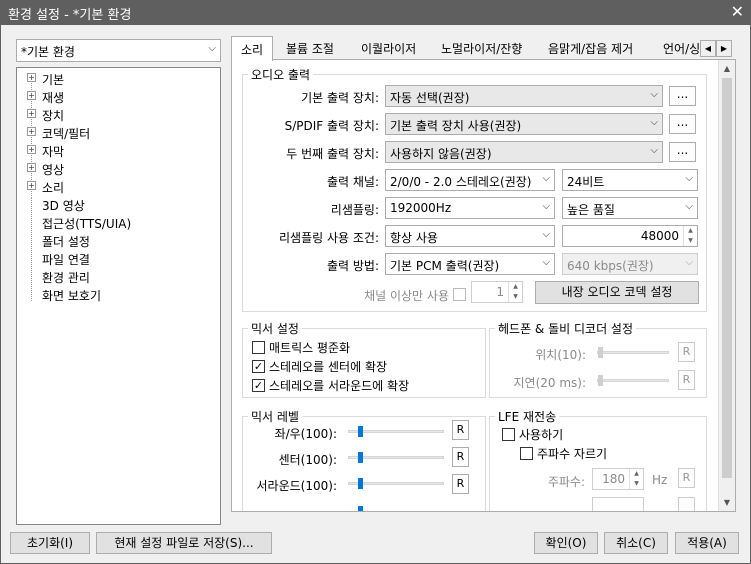 The image size is (751, 564). I want to click on scroll-thumb, so click(727, 278).